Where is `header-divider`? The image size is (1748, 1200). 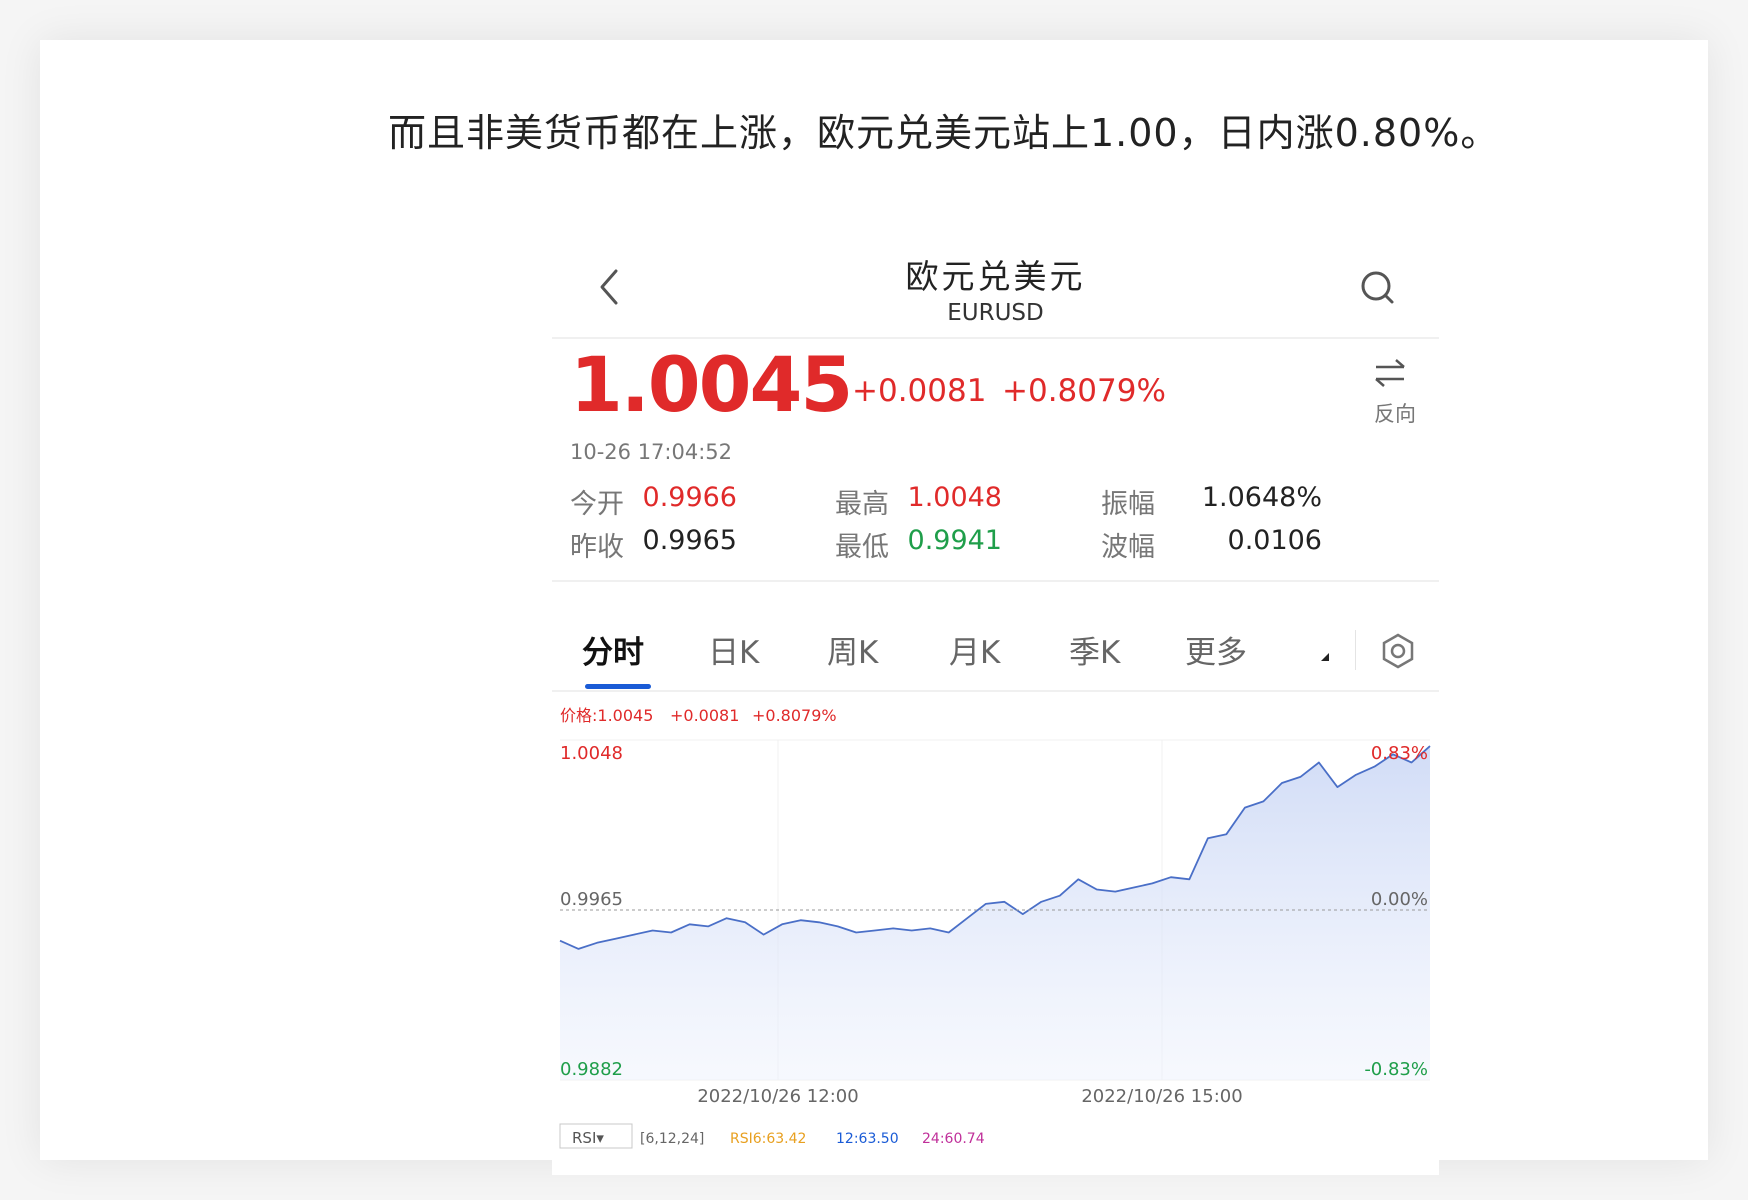 header-divider is located at coordinates (995, 338).